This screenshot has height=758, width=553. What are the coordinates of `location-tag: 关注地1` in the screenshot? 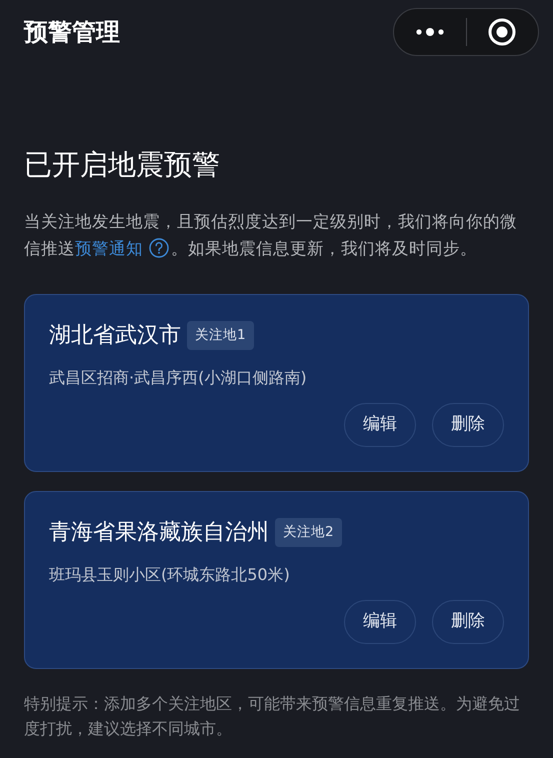 It's located at (220, 335).